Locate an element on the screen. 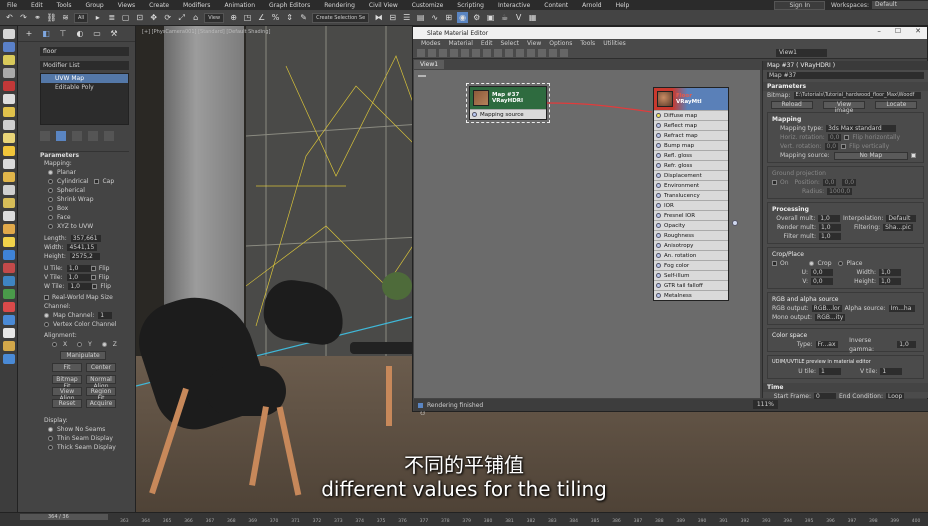  schematic-view-icon: ⊞ is located at coordinates (448, 17).